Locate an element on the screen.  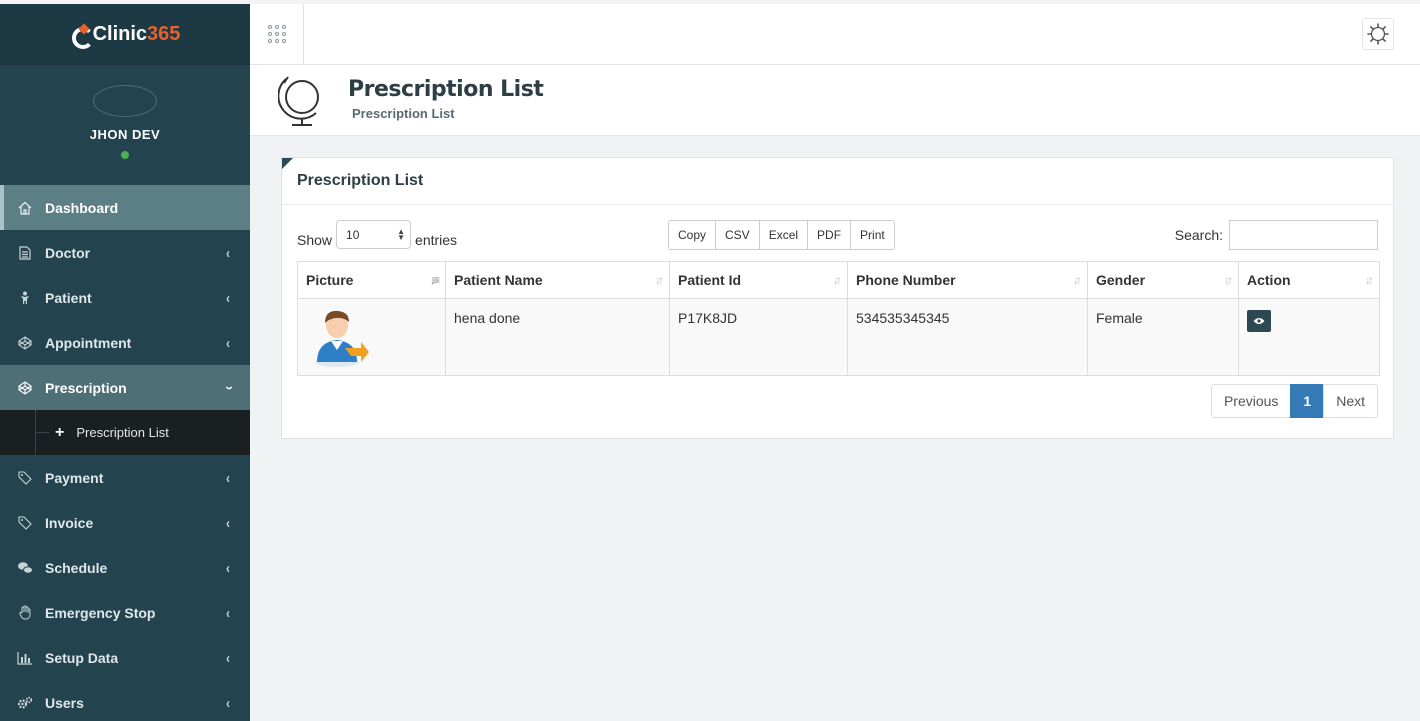
pagination: Previous 1 Next is located at coordinates (1294, 401).